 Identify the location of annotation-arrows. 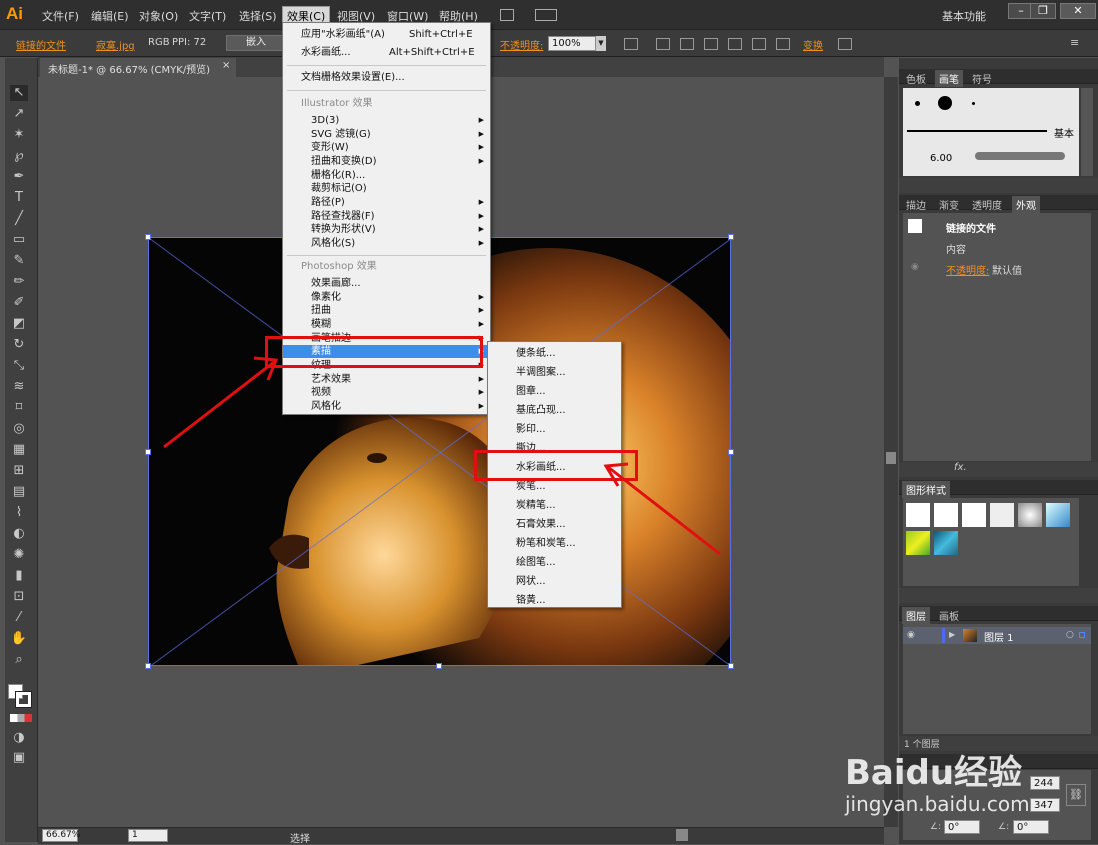
(442, 456).